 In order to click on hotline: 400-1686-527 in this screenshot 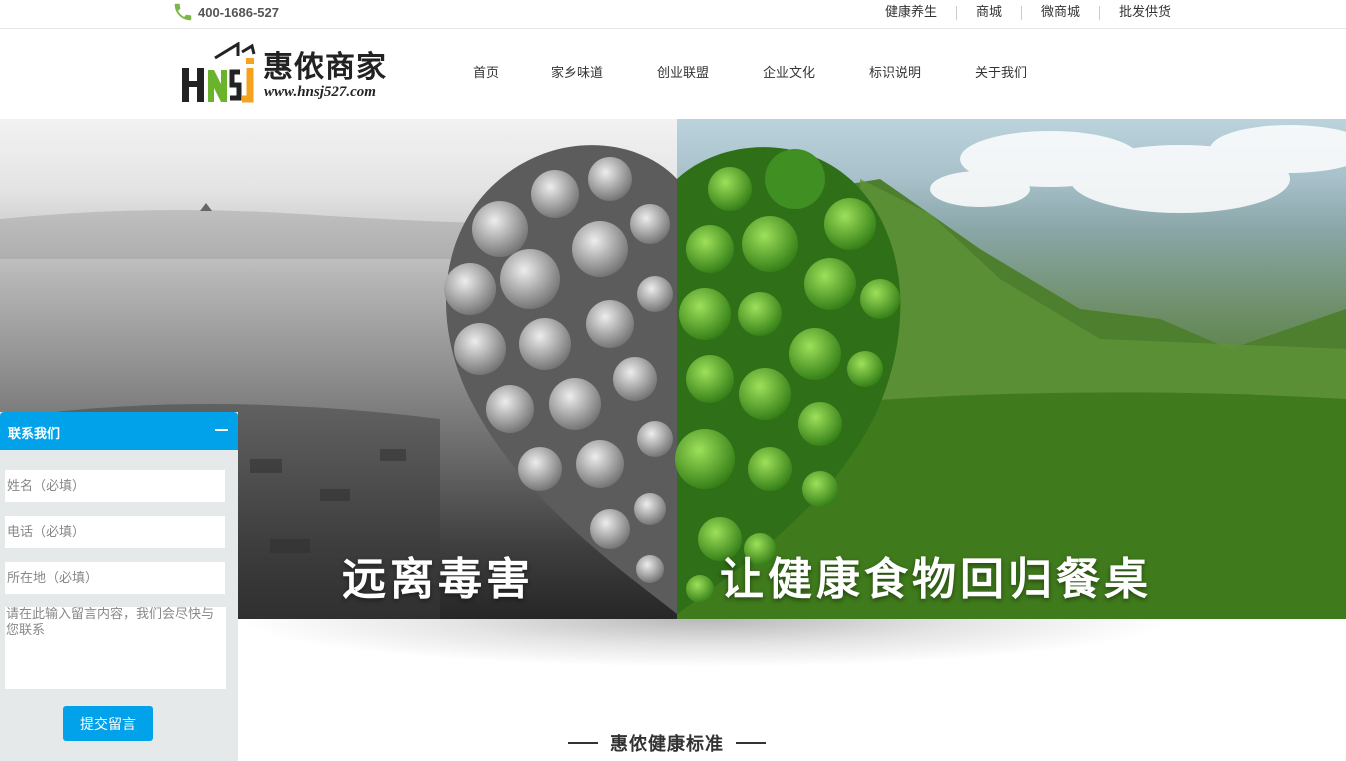, I will do `click(225, 12)`.